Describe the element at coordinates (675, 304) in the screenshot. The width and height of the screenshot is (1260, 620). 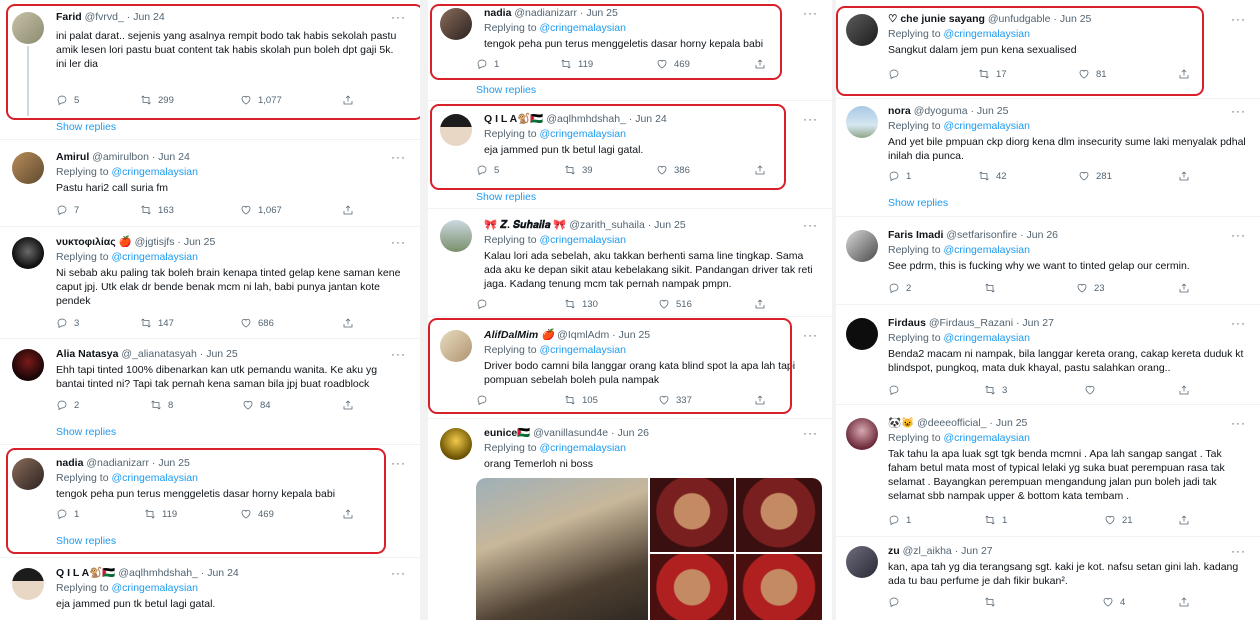
I see `like-button: 516` at that location.